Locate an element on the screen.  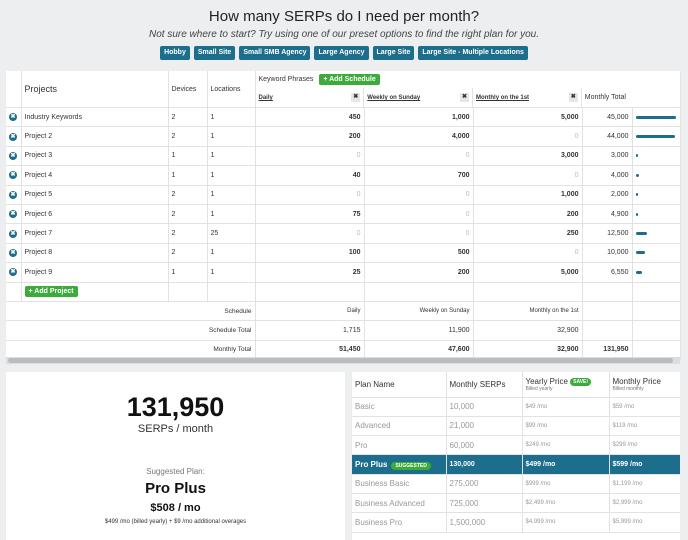
project-daily: 25 is located at coordinates (310, 272).